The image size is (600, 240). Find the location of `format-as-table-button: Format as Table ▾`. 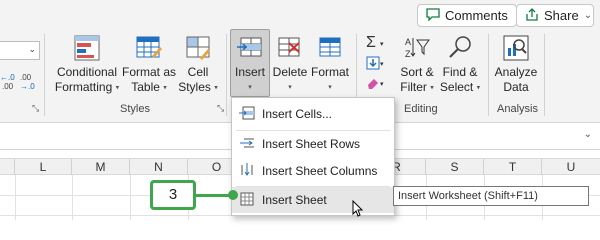

format-as-table-button: Format as Table ▾ is located at coordinates (149, 64).